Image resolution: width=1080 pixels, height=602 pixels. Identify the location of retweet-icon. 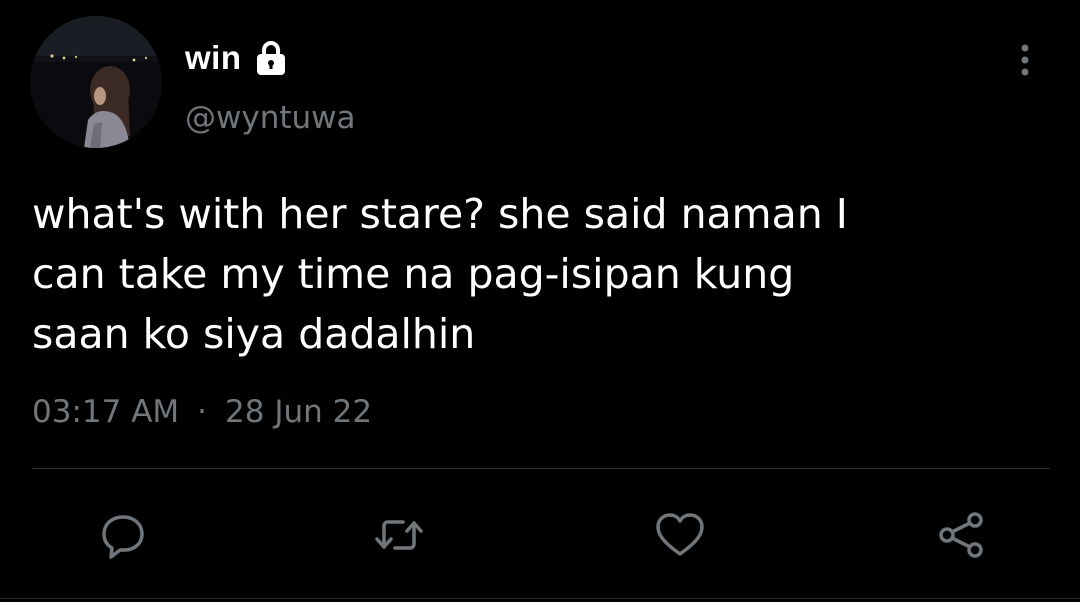
(399, 535).